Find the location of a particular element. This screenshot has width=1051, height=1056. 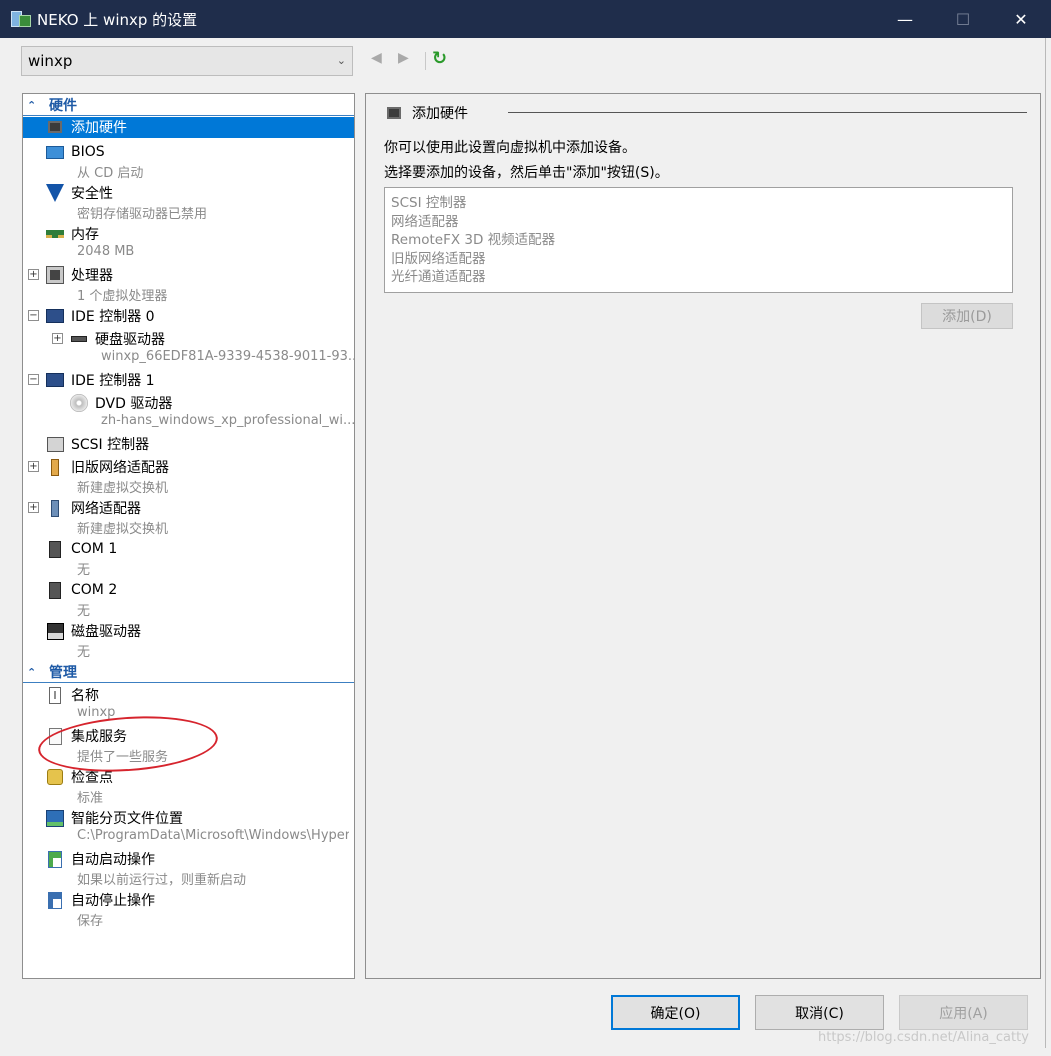

minimize-button: — is located at coordinates (905, 19).